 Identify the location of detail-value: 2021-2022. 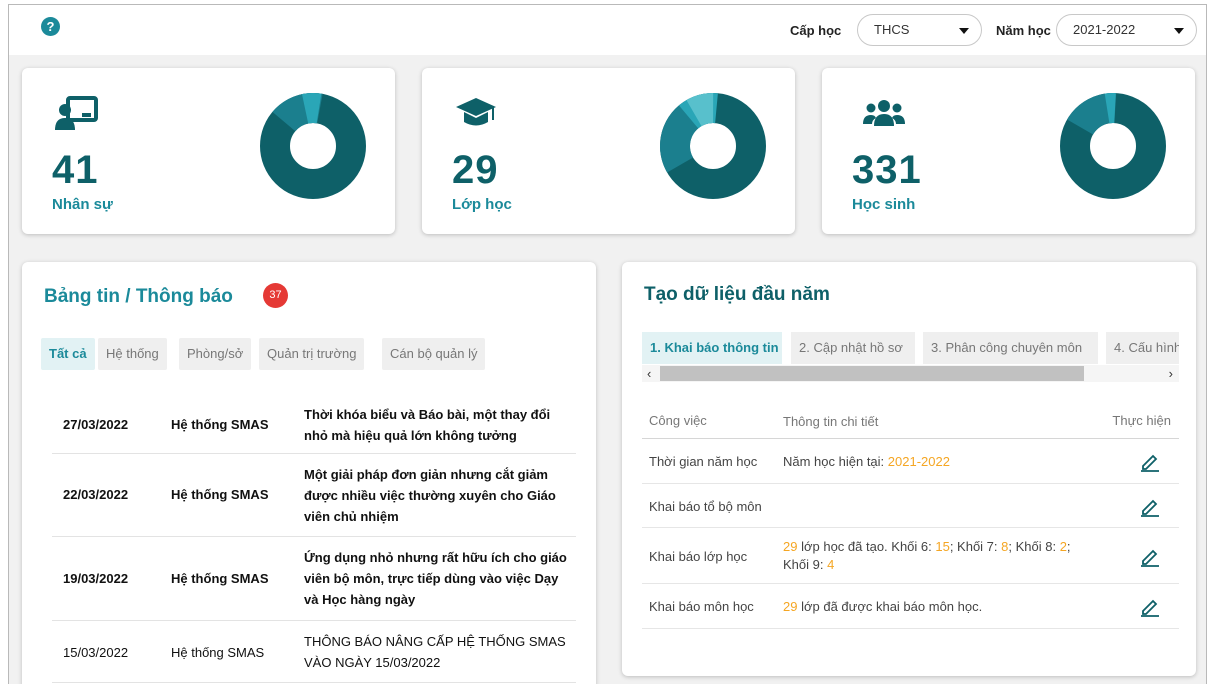
(918, 461).